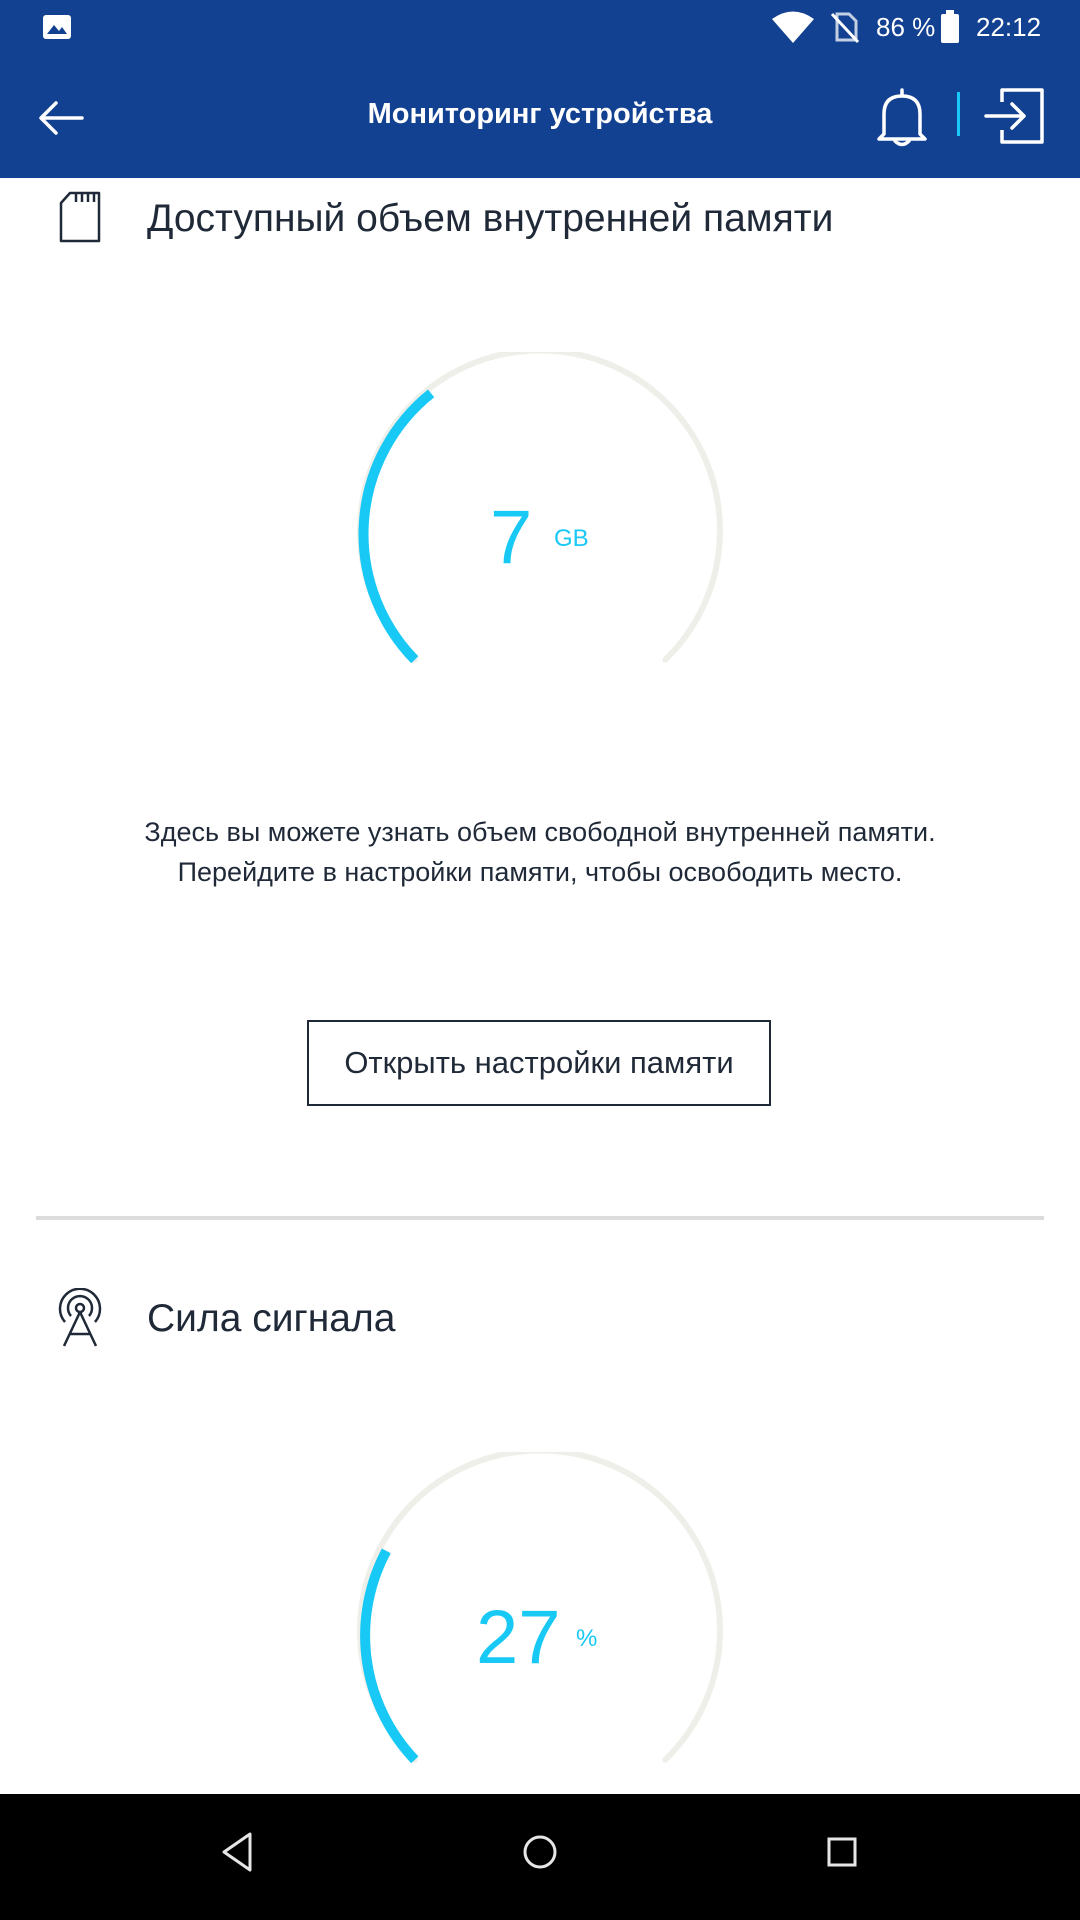 The height and width of the screenshot is (1920, 1080). What do you see at coordinates (902, 116) in the screenshot?
I see `bell-icon` at bounding box center [902, 116].